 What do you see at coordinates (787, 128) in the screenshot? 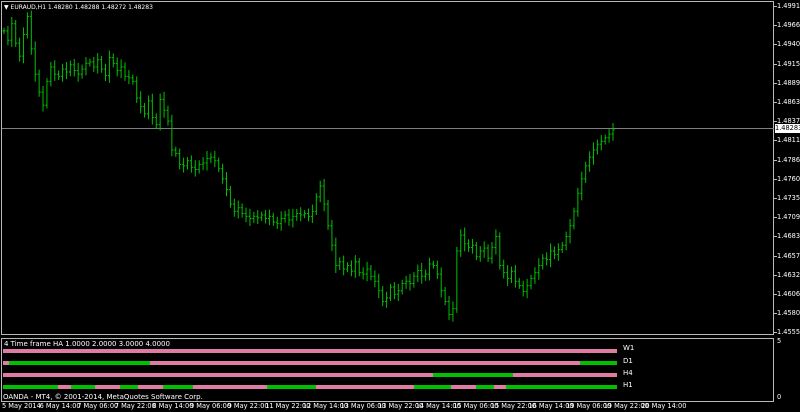
I see `current-price-badge: 1.48283` at bounding box center [787, 128].